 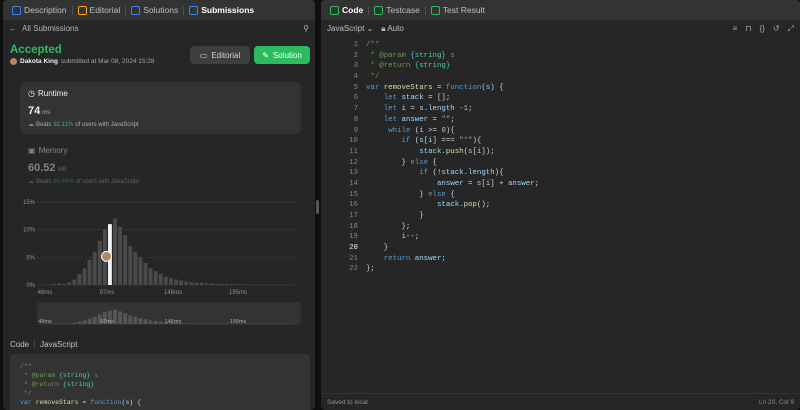 What do you see at coordinates (560, 120) in the screenshot?
I see `code-line: 8 let answer = "";` at bounding box center [560, 120].